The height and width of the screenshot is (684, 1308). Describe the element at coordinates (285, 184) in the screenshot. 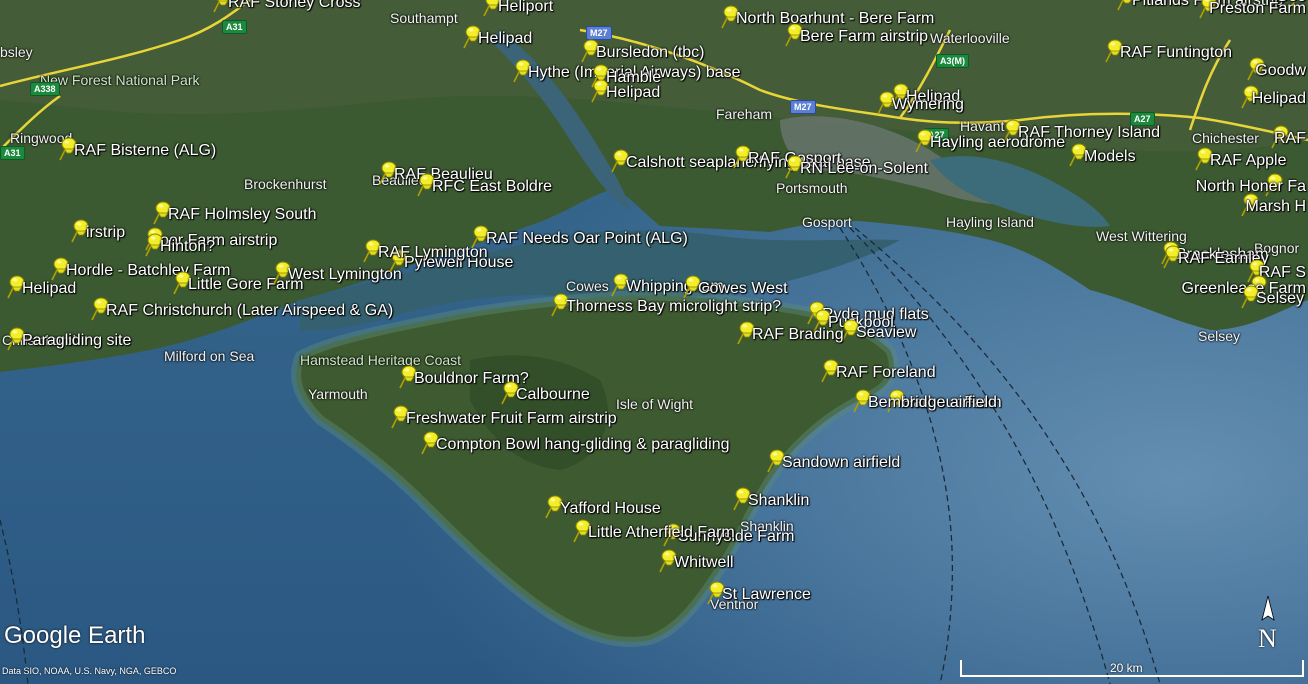

I see `place-label: Brockenhurst` at that location.